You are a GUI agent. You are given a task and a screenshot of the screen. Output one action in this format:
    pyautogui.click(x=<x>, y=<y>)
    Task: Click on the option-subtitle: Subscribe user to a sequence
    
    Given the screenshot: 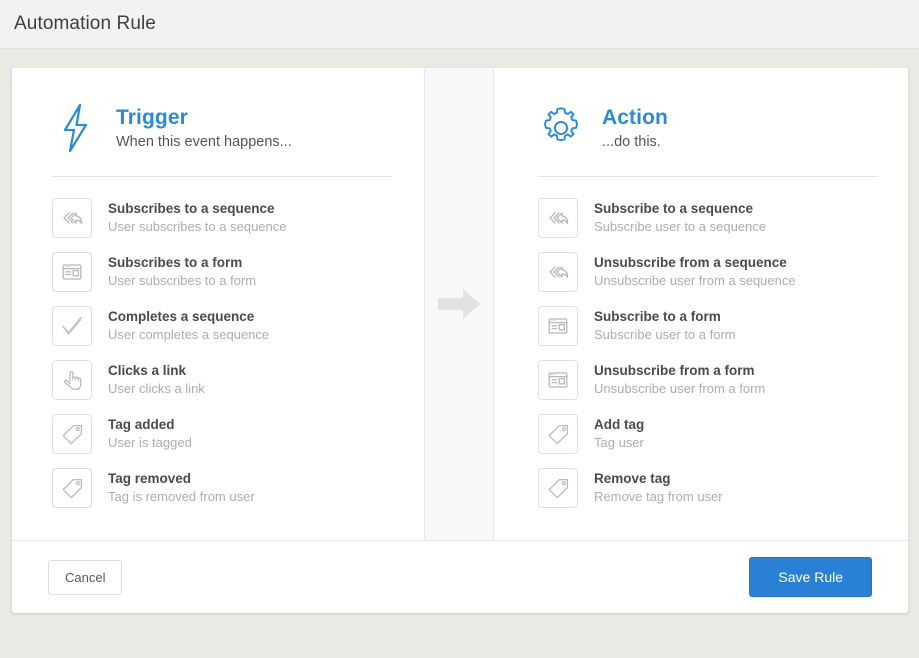 What is the action you would take?
    pyautogui.click(x=680, y=227)
    